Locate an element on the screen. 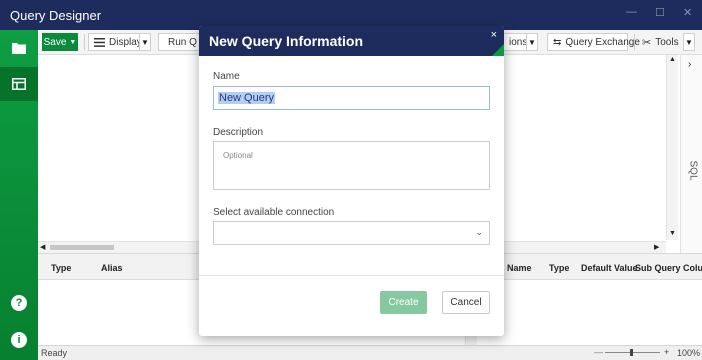 The image size is (702, 360). zoom-slider-thumb is located at coordinates (631, 352).